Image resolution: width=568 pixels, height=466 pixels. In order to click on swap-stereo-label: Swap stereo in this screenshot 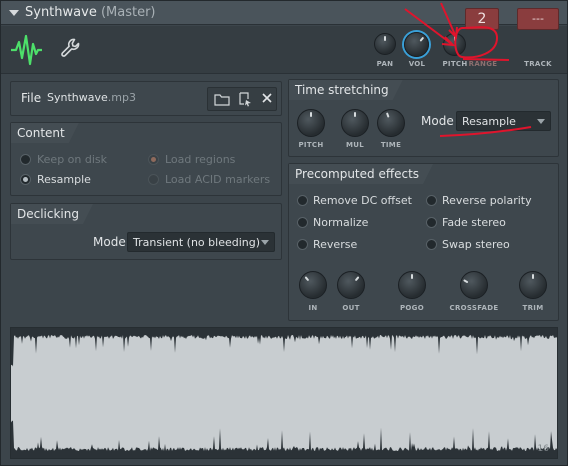, I will do `click(476, 244)`.